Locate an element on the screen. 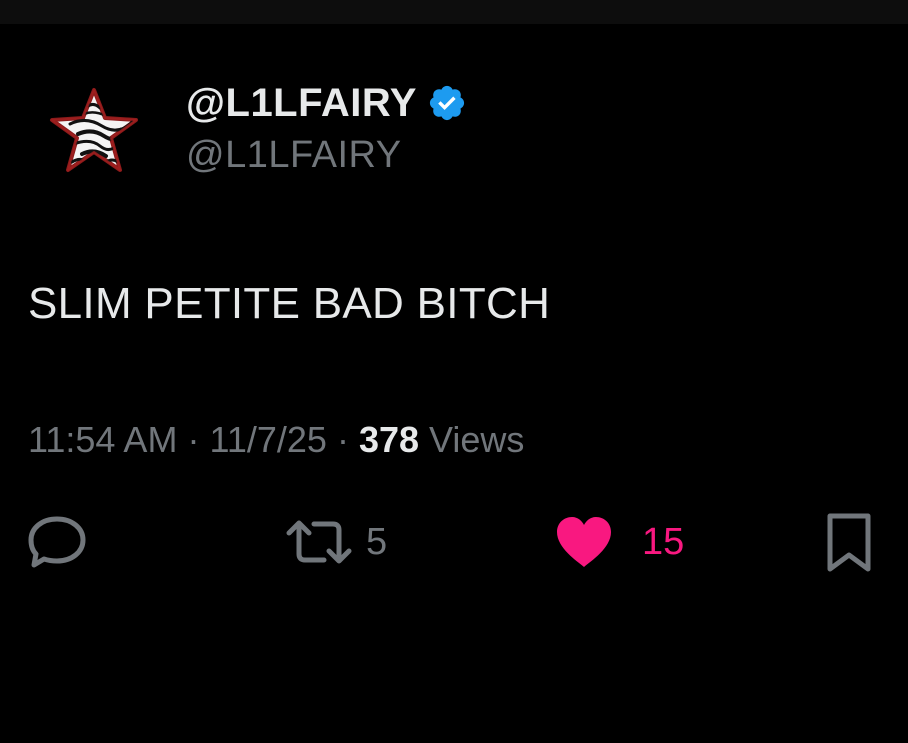  author-name-row: @L1LFAIRY is located at coordinates (326, 103).